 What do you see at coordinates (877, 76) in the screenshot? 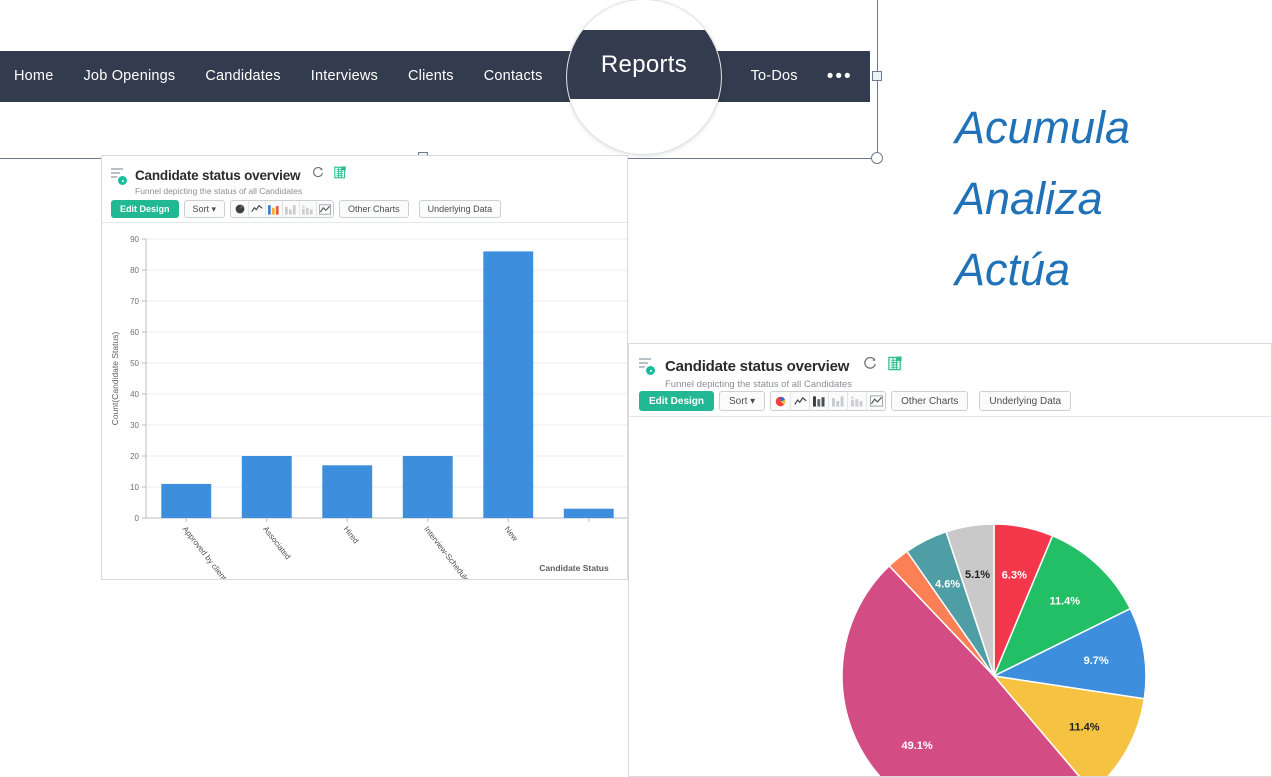
I see `resize-handle-right` at bounding box center [877, 76].